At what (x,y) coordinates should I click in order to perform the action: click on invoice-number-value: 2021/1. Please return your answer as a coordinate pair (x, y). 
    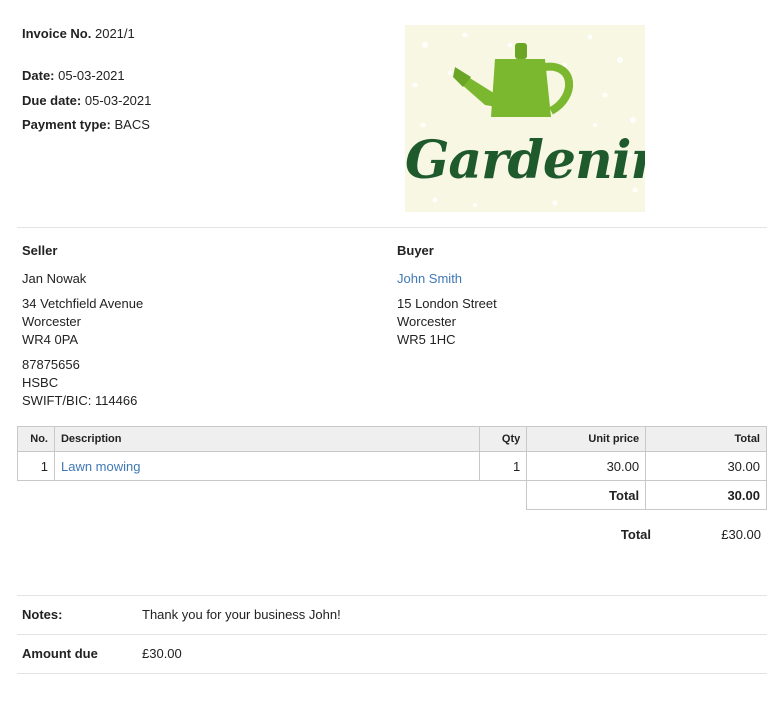
    Looking at the image, I should click on (114, 33).